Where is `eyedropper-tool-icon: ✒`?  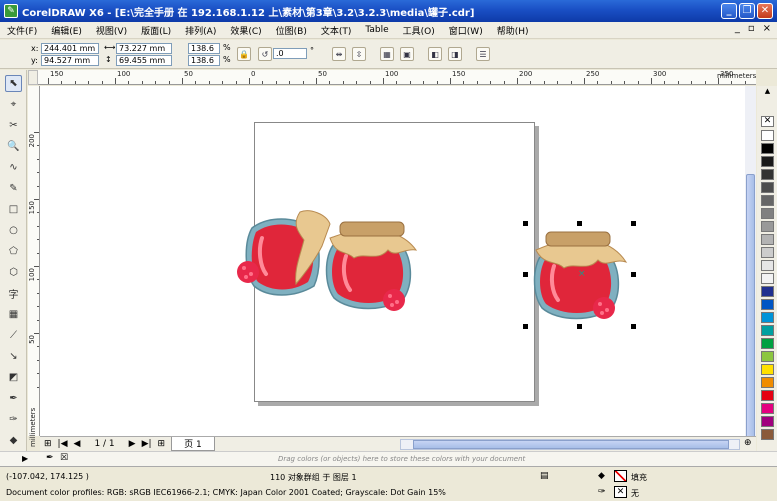 eyedropper-tool-icon: ✒ is located at coordinates (13, 398).